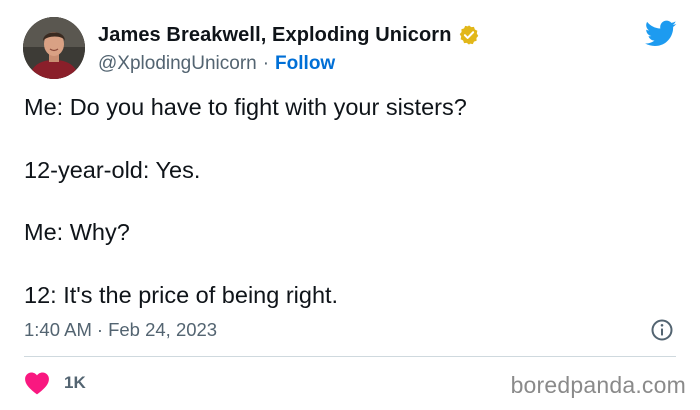  I want to click on twitter-bird-icon, so click(661, 34).